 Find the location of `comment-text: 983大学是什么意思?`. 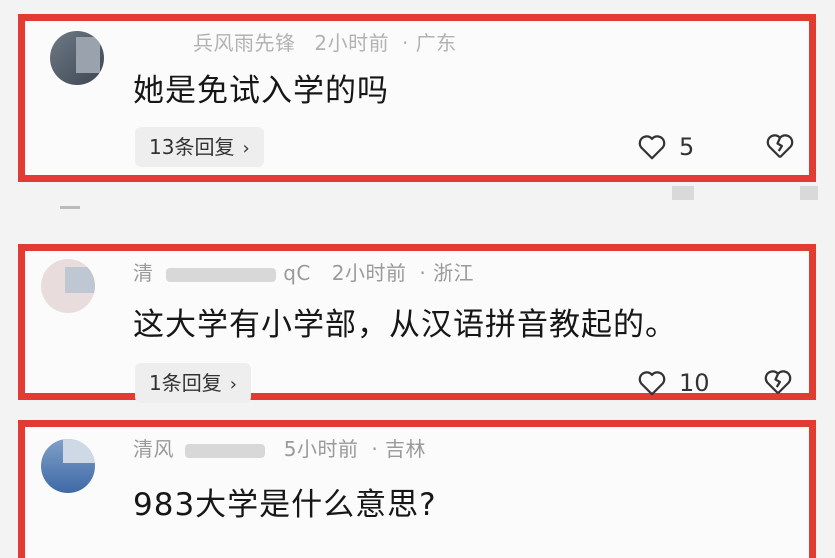

comment-text: 983大学是什么意思? is located at coordinates (285, 505).